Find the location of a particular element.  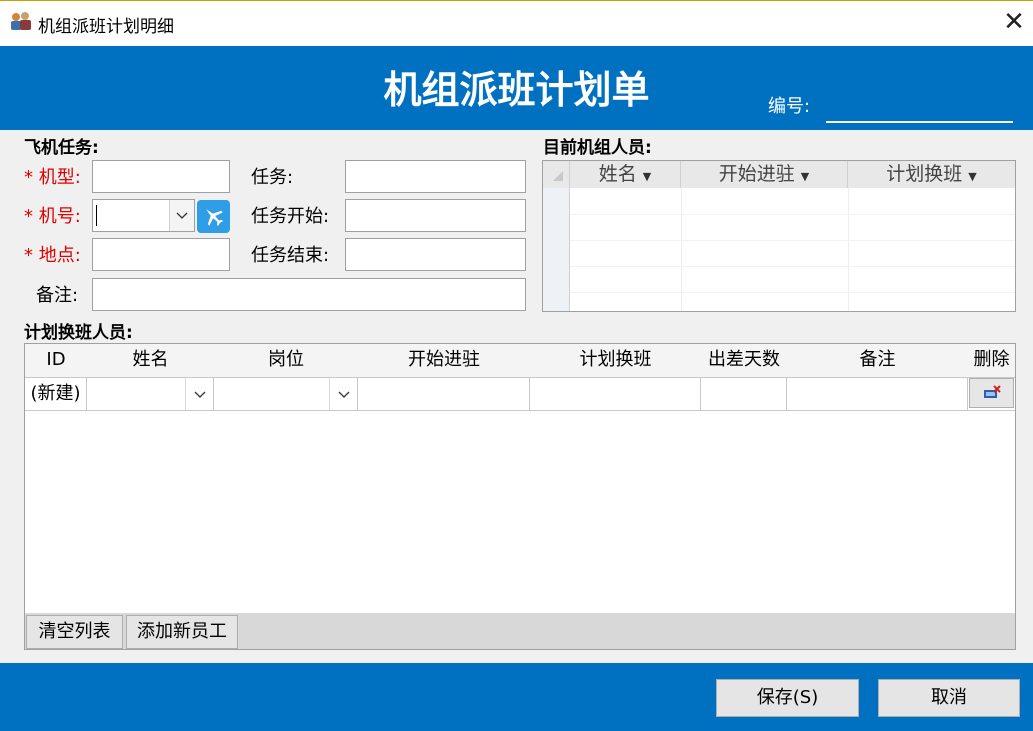

code-input-underline is located at coordinates (919, 122).